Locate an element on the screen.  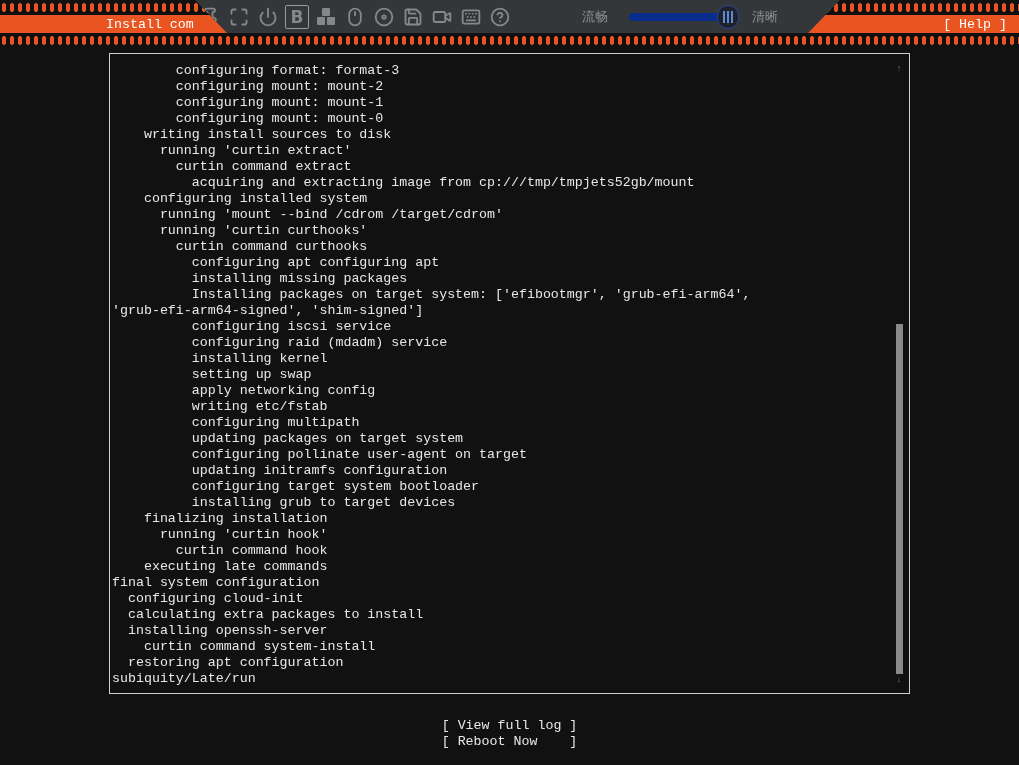
disc-icon is located at coordinates (384, 16).